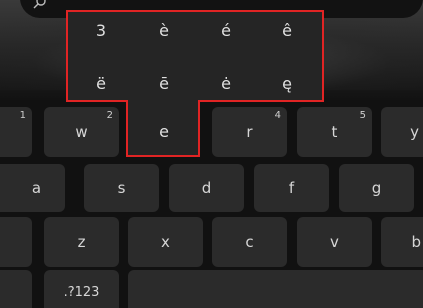 This screenshot has height=308, width=423. Describe the element at coordinates (414, 132) in the screenshot. I see `key-label: y` at that location.